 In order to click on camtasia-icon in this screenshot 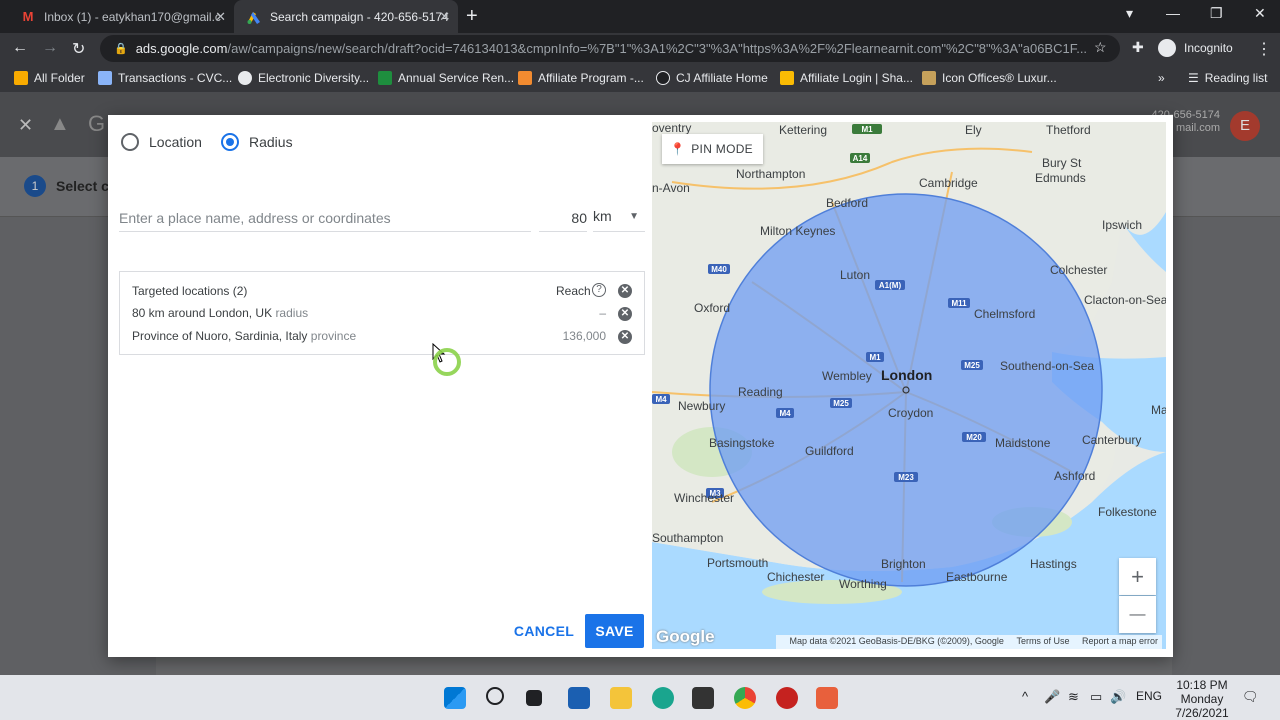, I will do `click(827, 698)`.